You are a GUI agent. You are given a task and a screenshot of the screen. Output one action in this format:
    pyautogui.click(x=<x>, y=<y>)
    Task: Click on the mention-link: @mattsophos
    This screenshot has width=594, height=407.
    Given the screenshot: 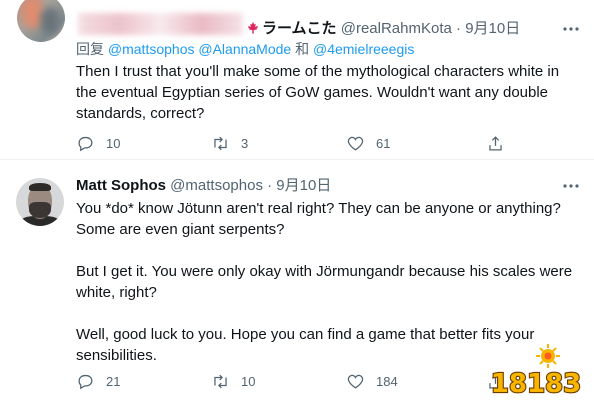 What is the action you would take?
    pyautogui.click(x=151, y=49)
    